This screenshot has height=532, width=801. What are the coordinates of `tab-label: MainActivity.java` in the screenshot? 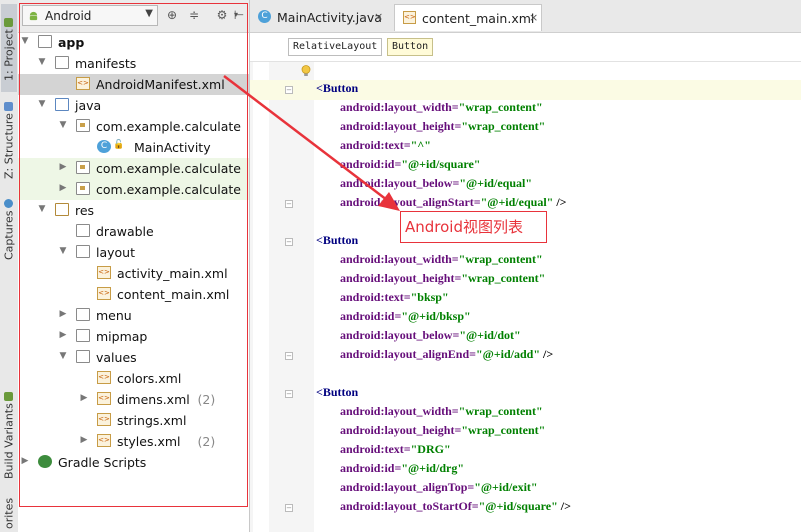 It's located at (329, 17).